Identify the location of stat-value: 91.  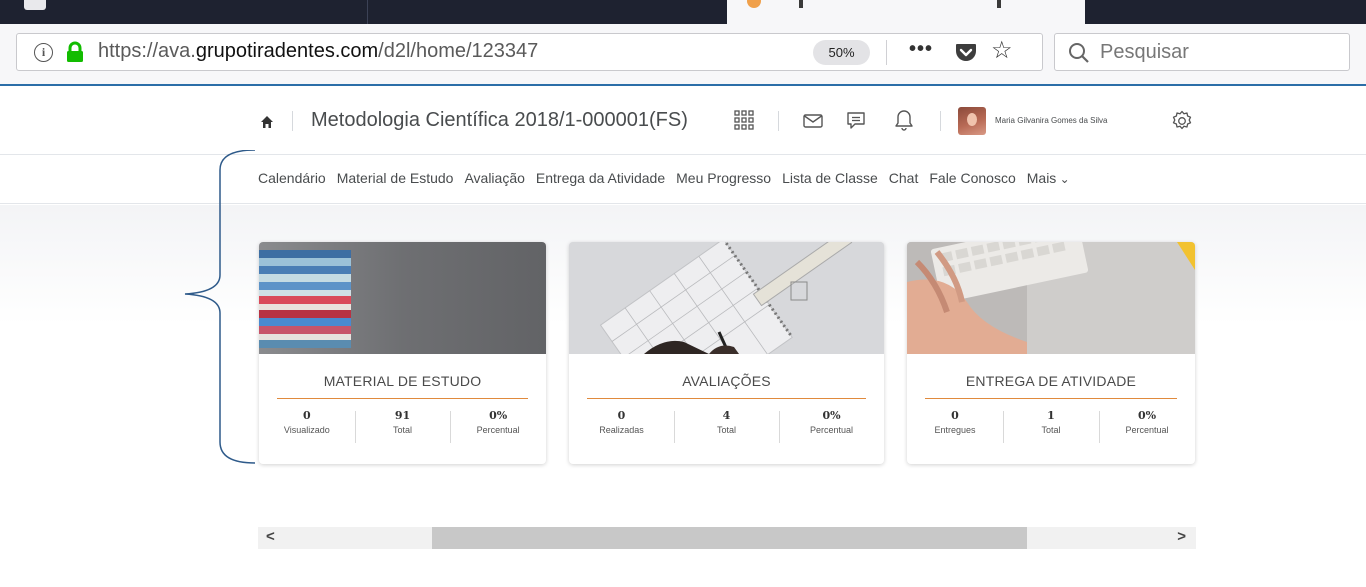
(402, 415).